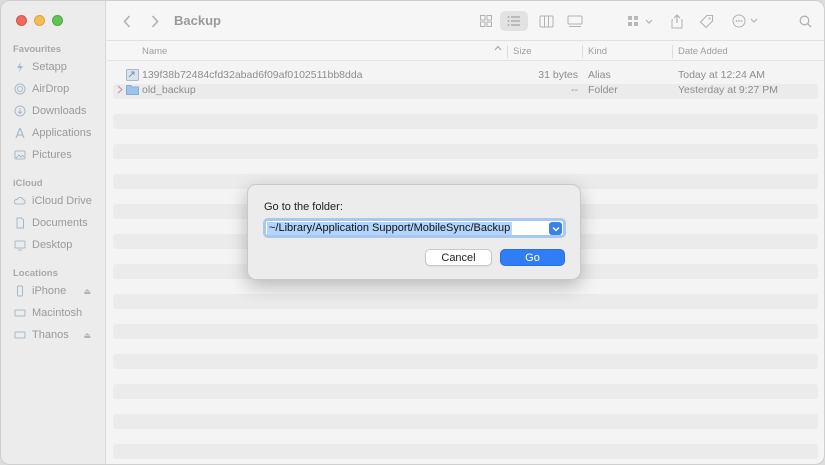 This screenshot has height=465, width=825. I want to click on sidebar-item-label: Downloads, so click(59, 111).